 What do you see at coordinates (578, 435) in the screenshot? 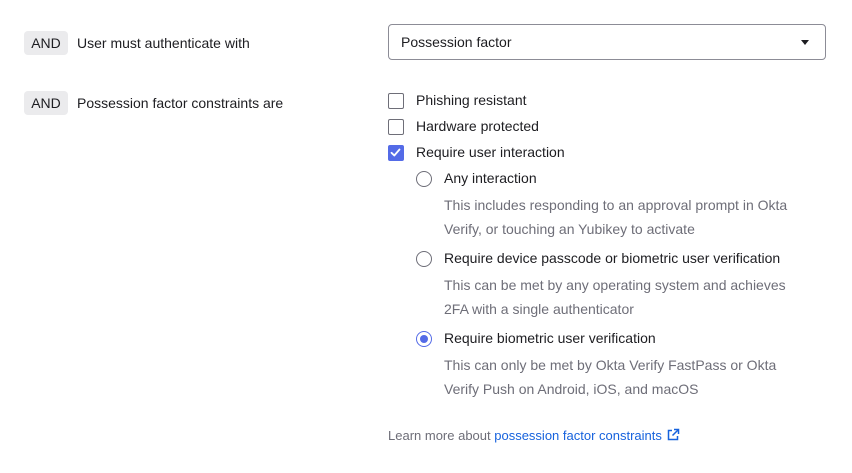
I see `link-label: possession factor constraints` at bounding box center [578, 435].